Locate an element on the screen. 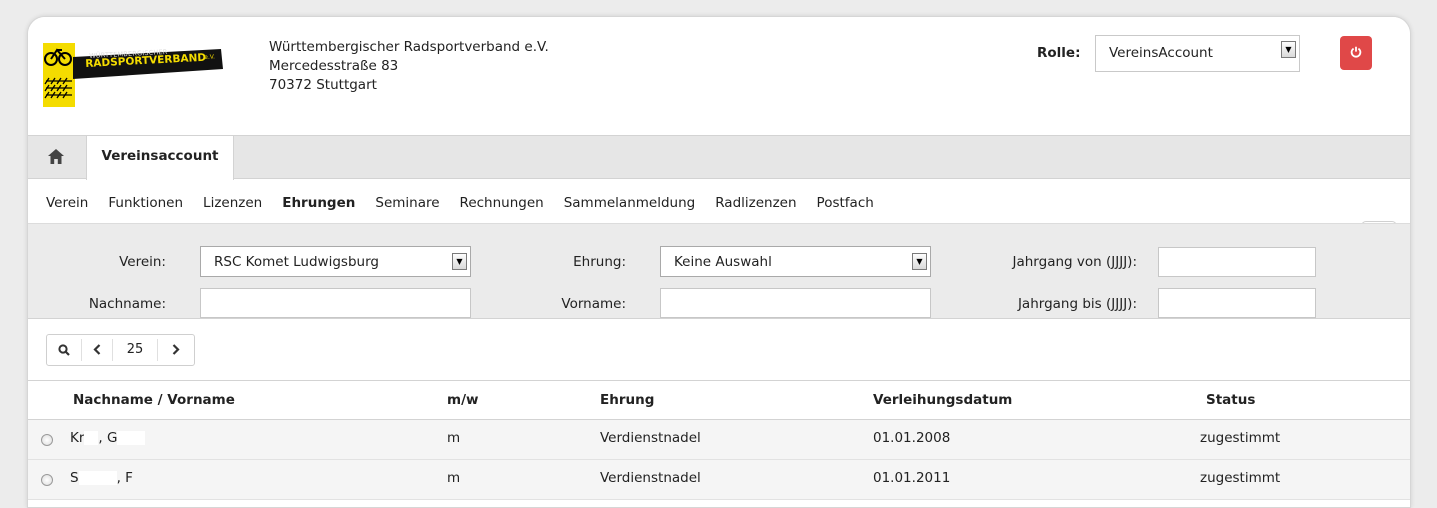  subnav-item-postfach: Postfach is located at coordinates (845, 203).